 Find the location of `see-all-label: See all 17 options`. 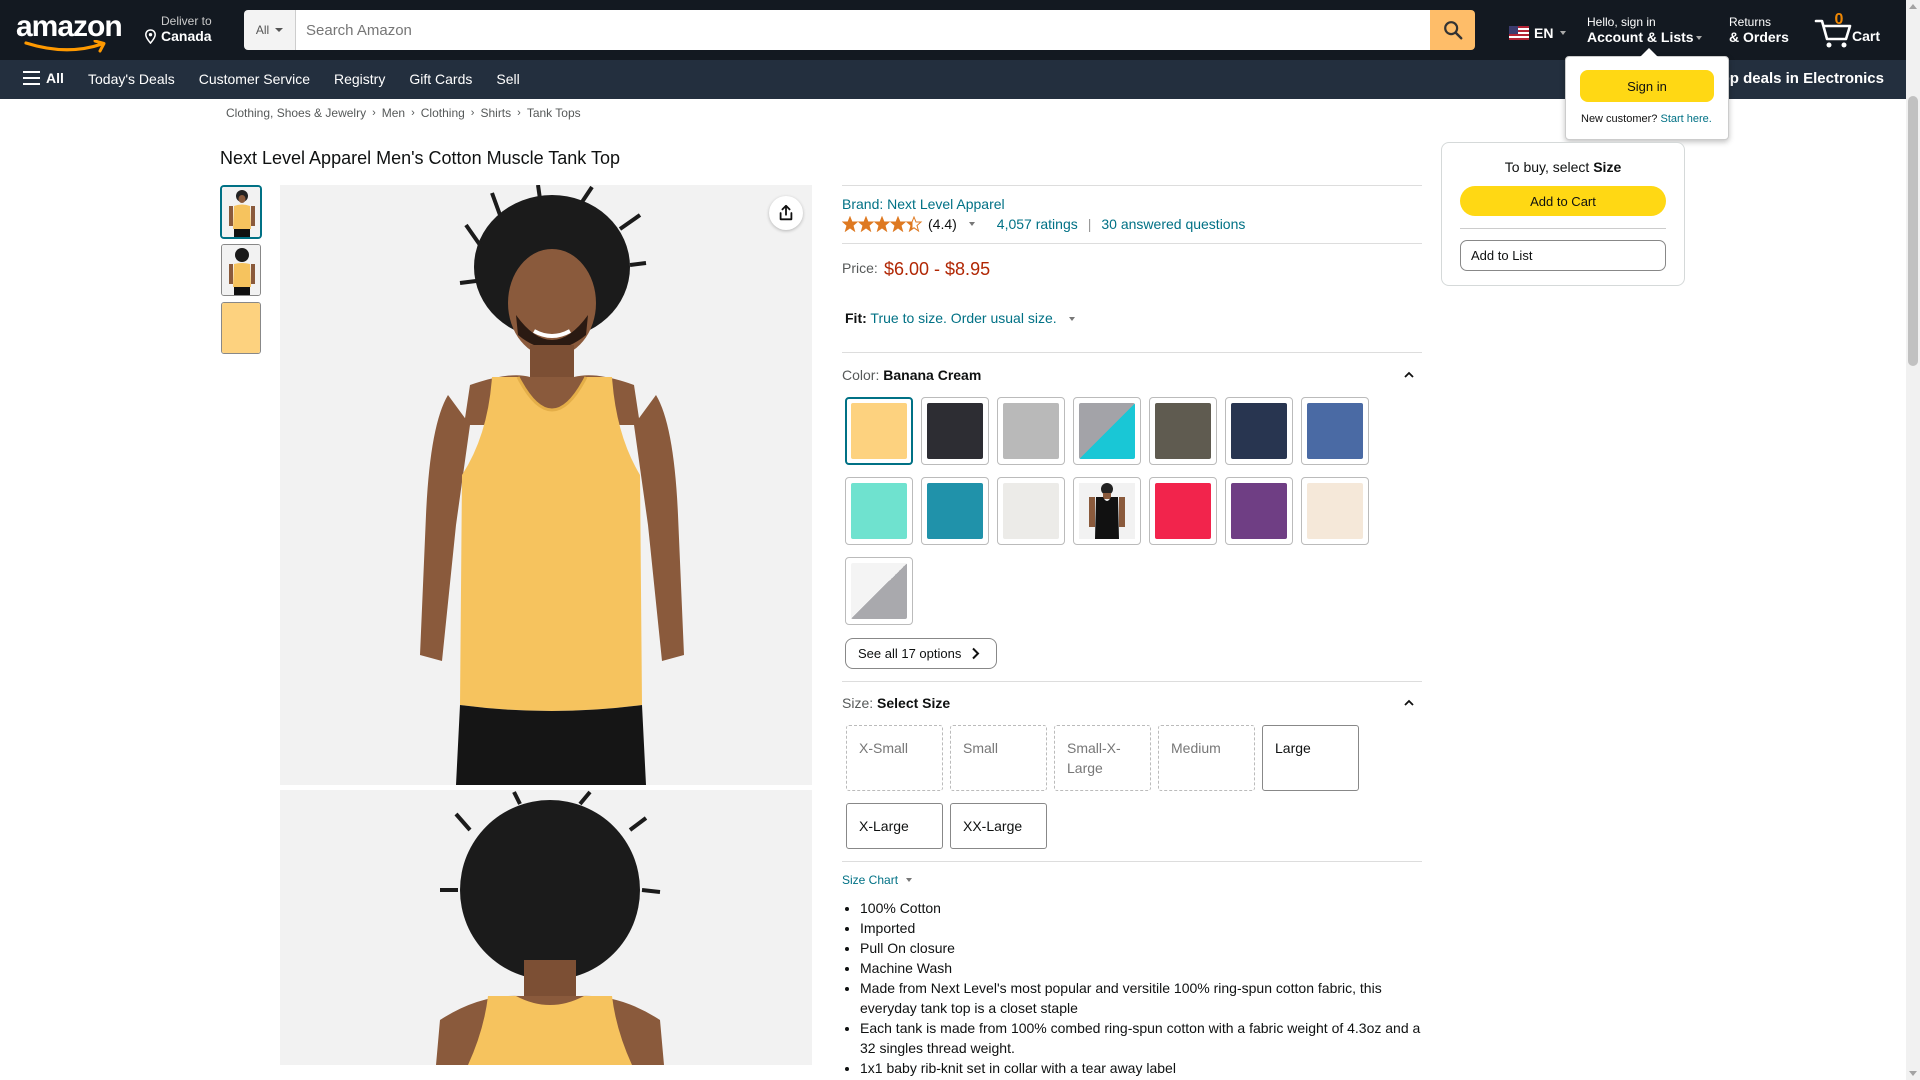

see-all-label: See all 17 options is located at coordinates (910, 653).